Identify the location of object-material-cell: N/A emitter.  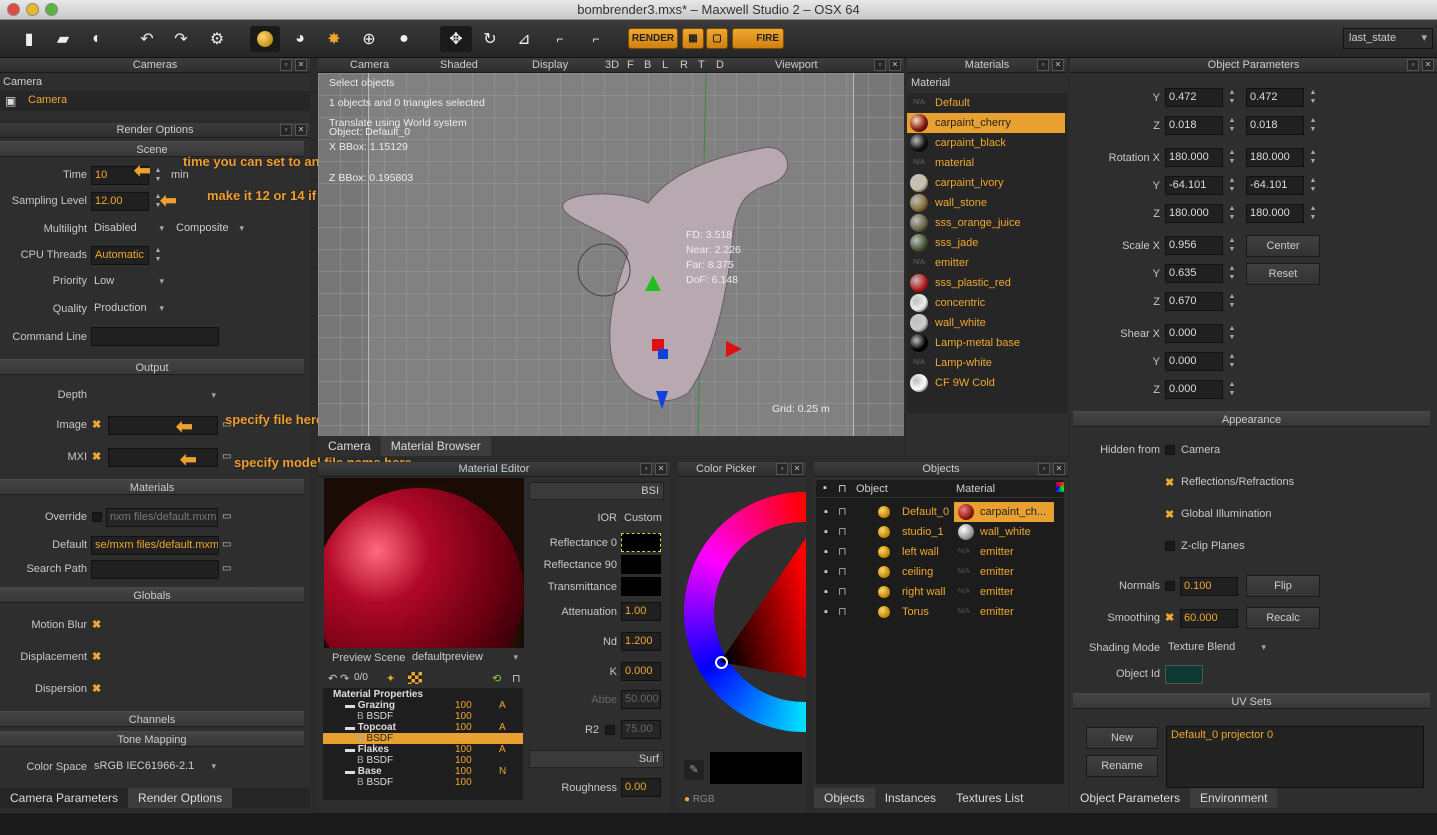
(1004, 592).